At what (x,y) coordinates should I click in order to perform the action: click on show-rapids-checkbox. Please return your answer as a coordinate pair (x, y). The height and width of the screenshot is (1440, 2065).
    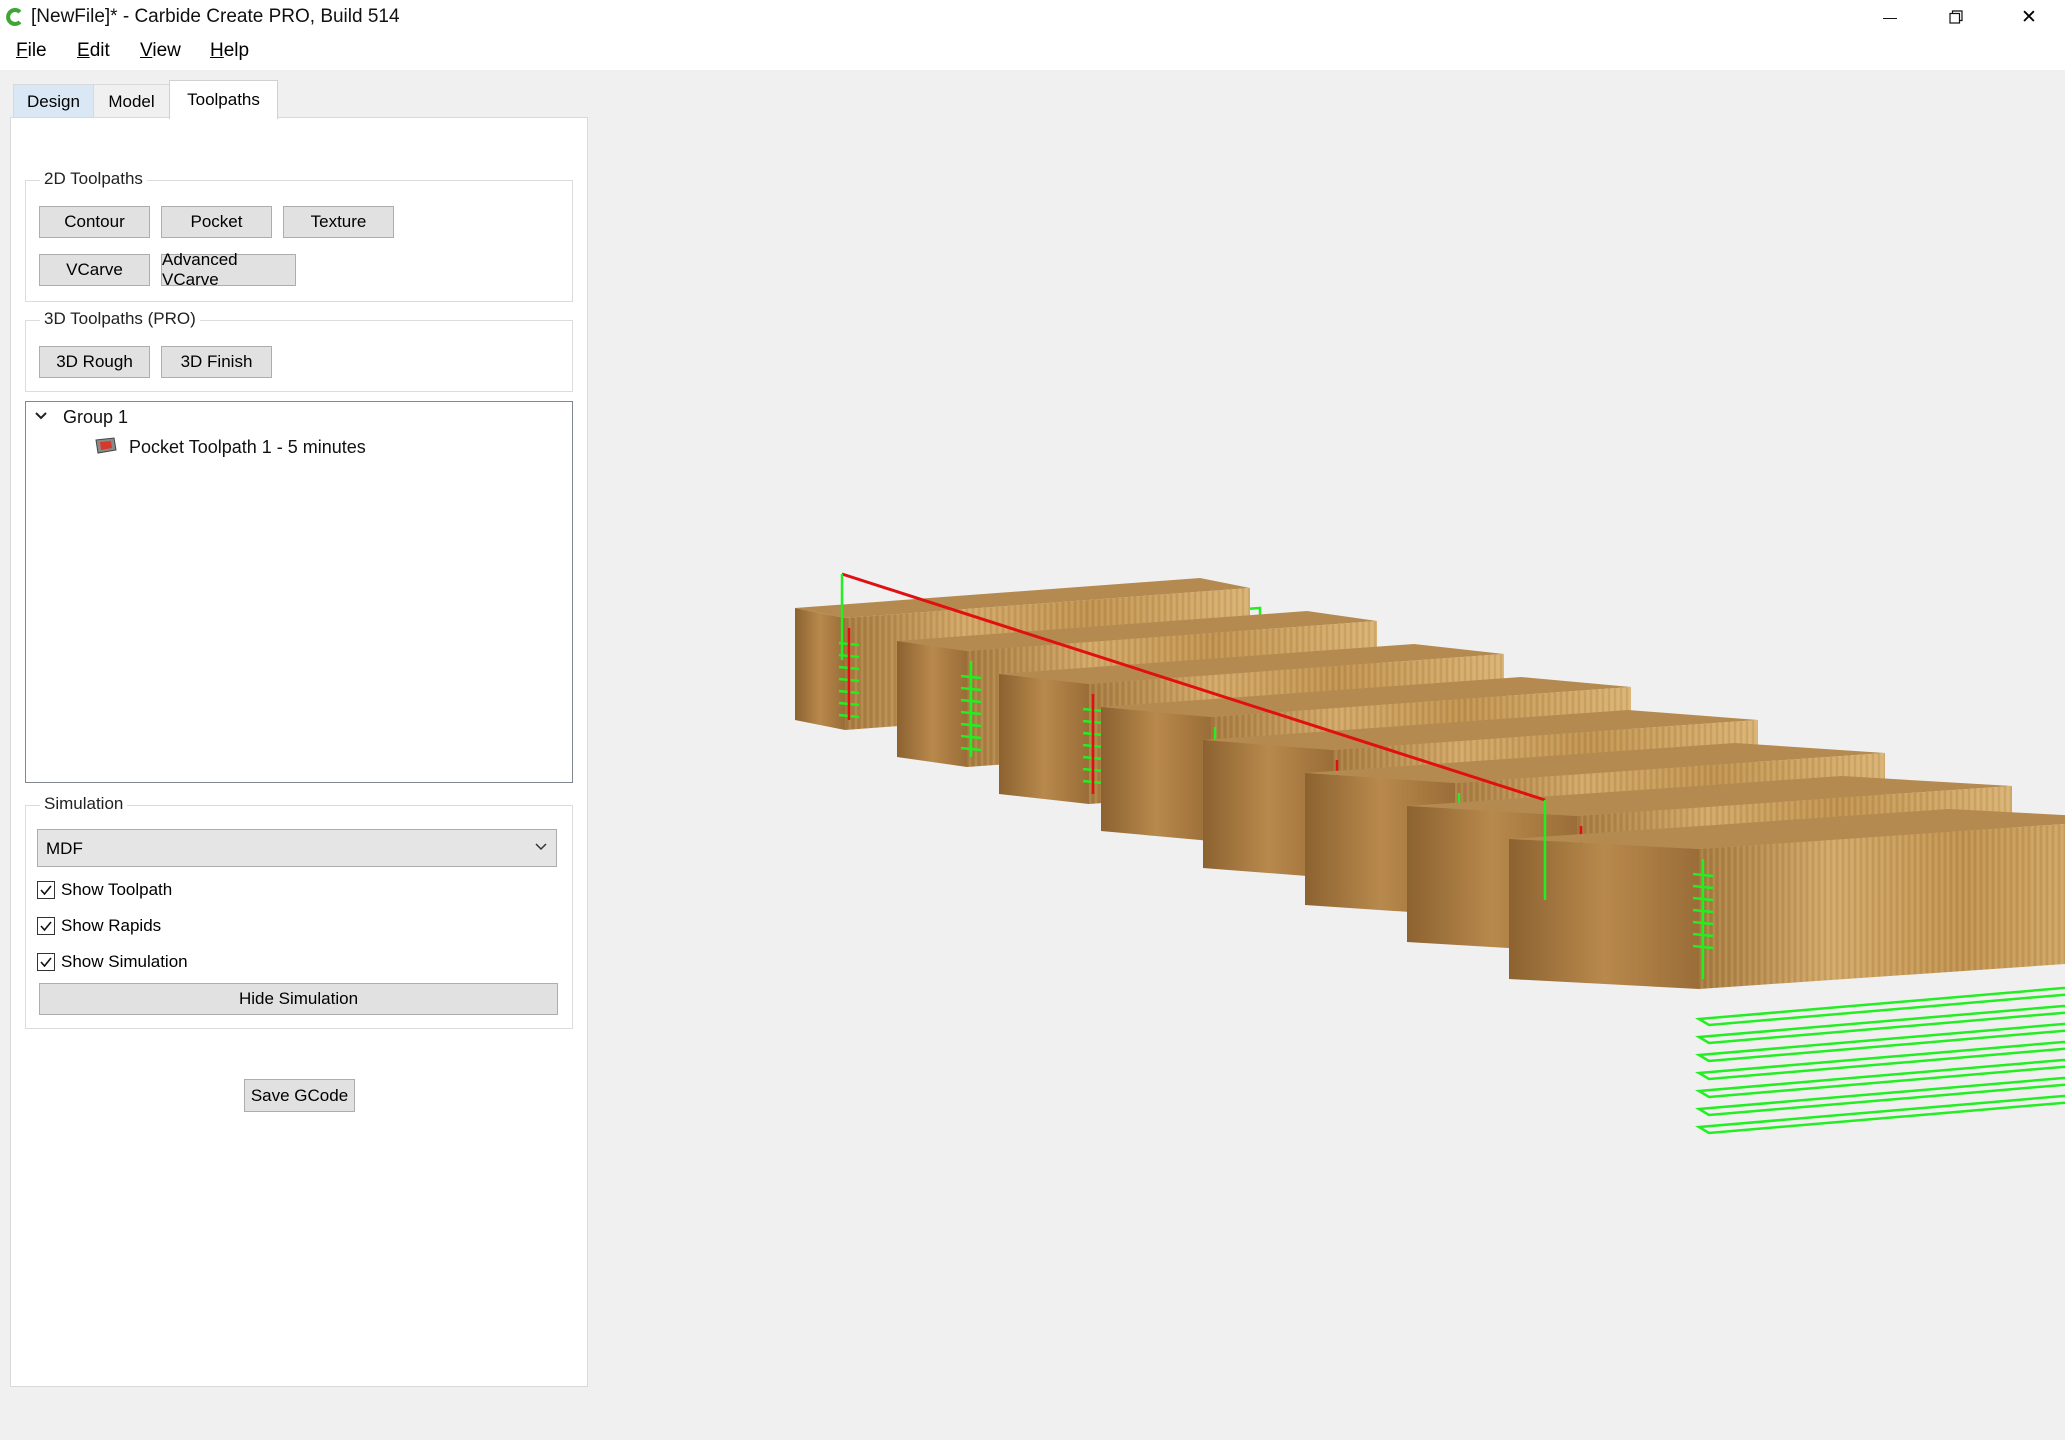
    Looking at the image, I should click on (46, 926).